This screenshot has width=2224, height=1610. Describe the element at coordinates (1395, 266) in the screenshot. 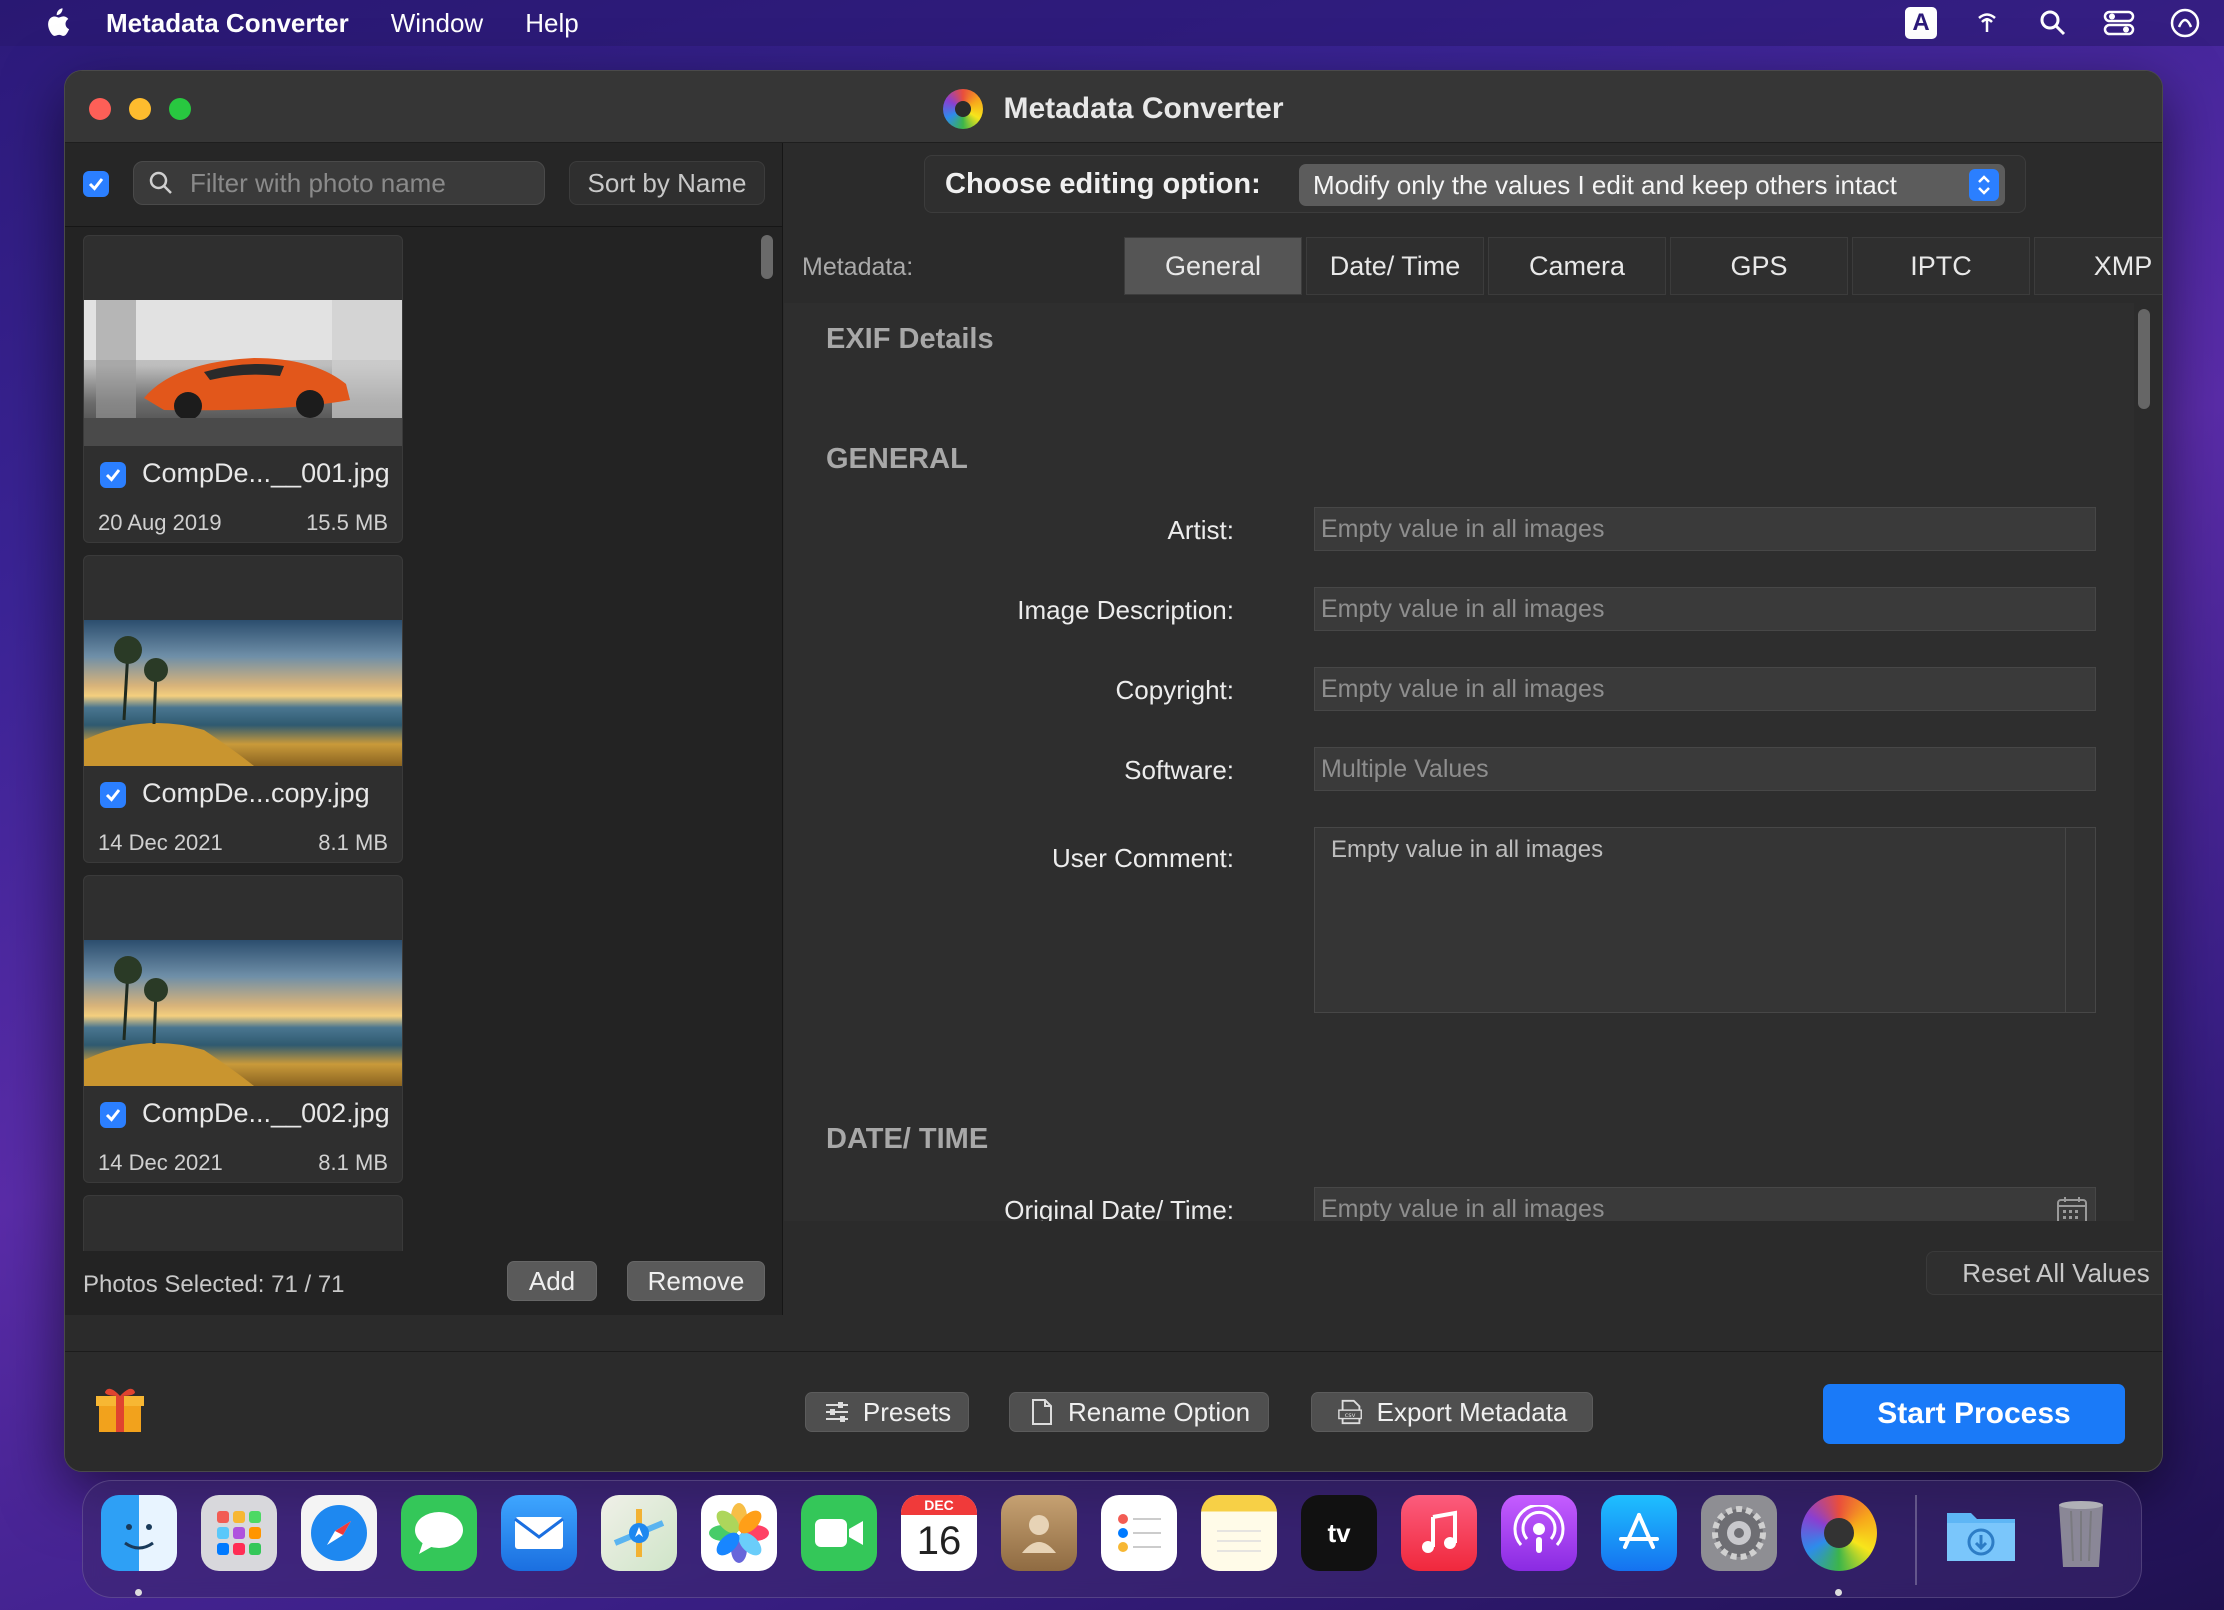

I see `tab-date-time: Date/ Time` at that location.